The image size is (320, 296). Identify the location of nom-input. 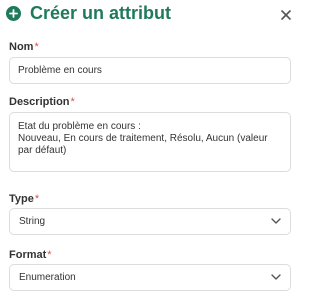
(150, 70).